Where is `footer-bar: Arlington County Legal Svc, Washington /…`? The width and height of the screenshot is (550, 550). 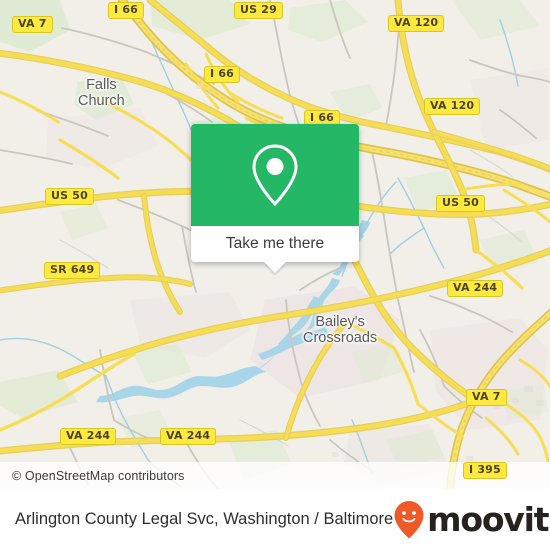 footer-bar: Arlington County Legal Svc, Washington /… is located at coordinates (275, 519).